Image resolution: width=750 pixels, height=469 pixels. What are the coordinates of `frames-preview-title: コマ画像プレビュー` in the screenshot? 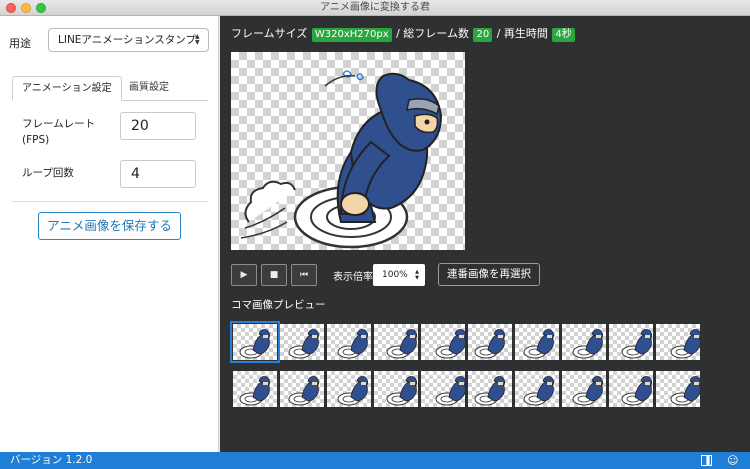 It's located at (278, 305).